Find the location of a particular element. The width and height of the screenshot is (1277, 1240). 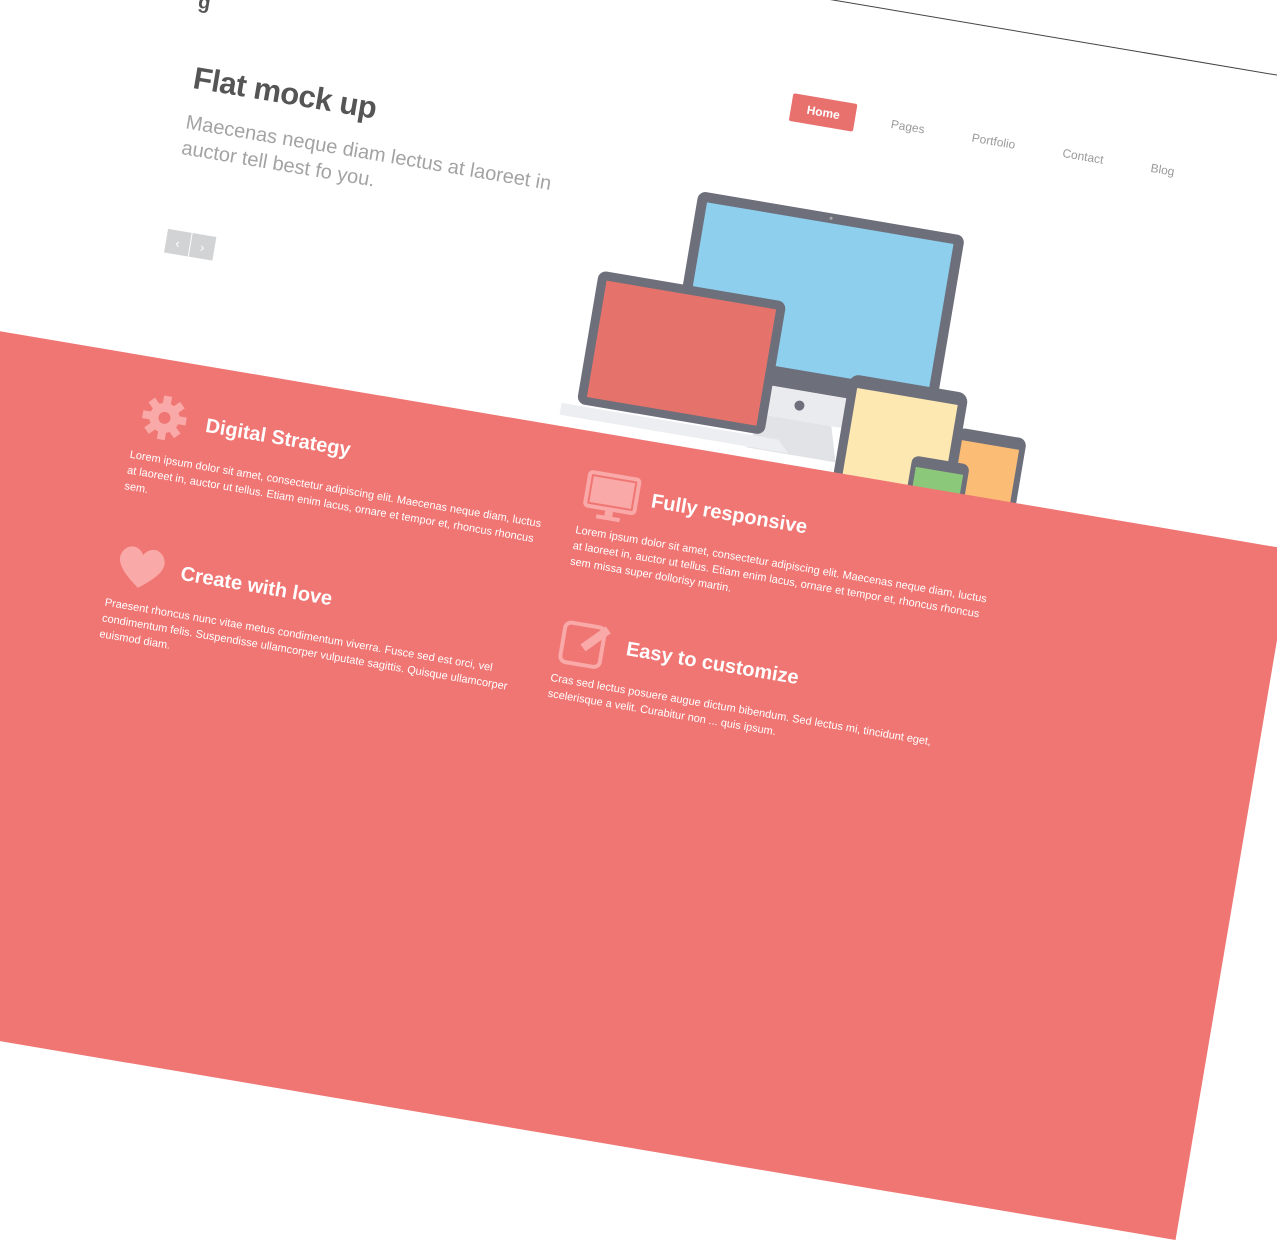

slider-prev-button: ‹ is located at coordinates (178, 242).